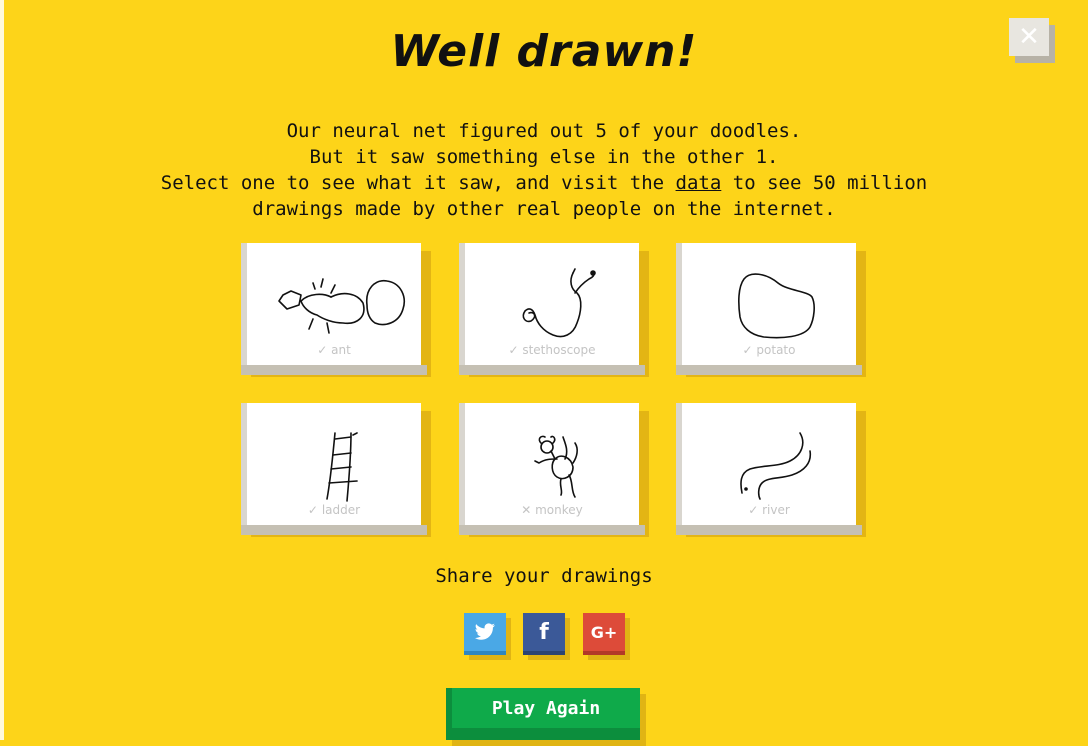  Describe the element at coordinates (552, 304) in the screenshot. I see `card-face: ✓ stethoscope` at that location.